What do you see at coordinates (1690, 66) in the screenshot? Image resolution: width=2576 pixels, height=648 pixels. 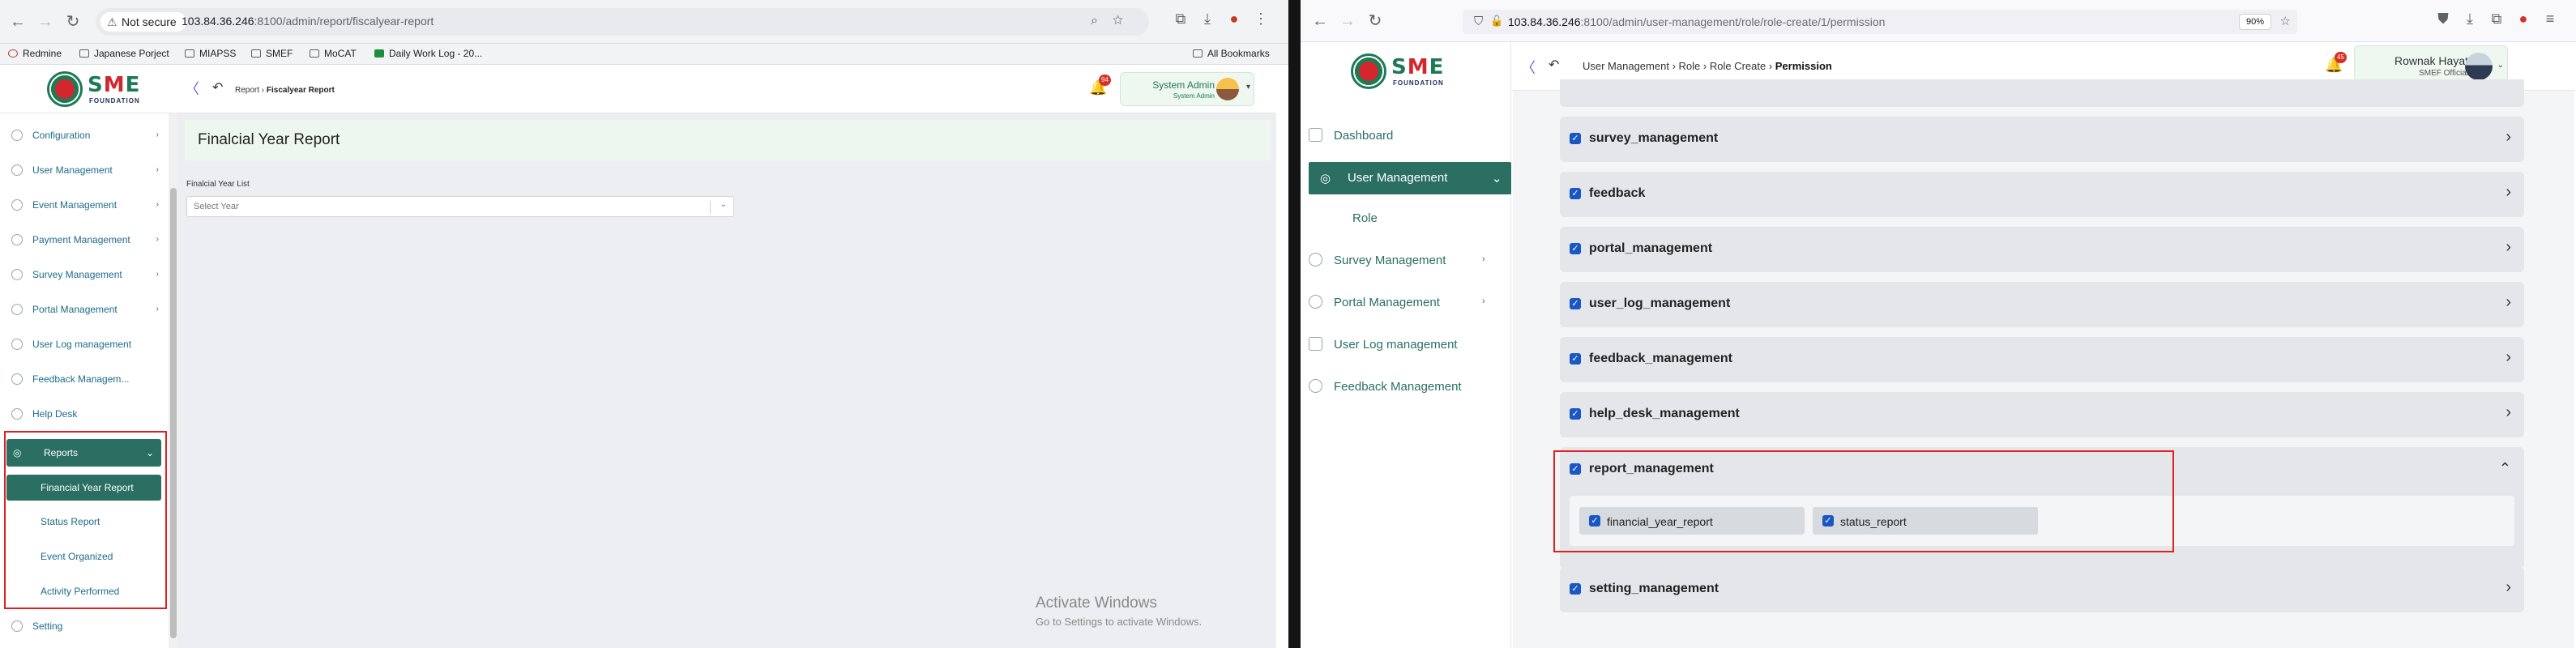 I see `breadcrumb-role: Role` at bounding box center [1690, 66].